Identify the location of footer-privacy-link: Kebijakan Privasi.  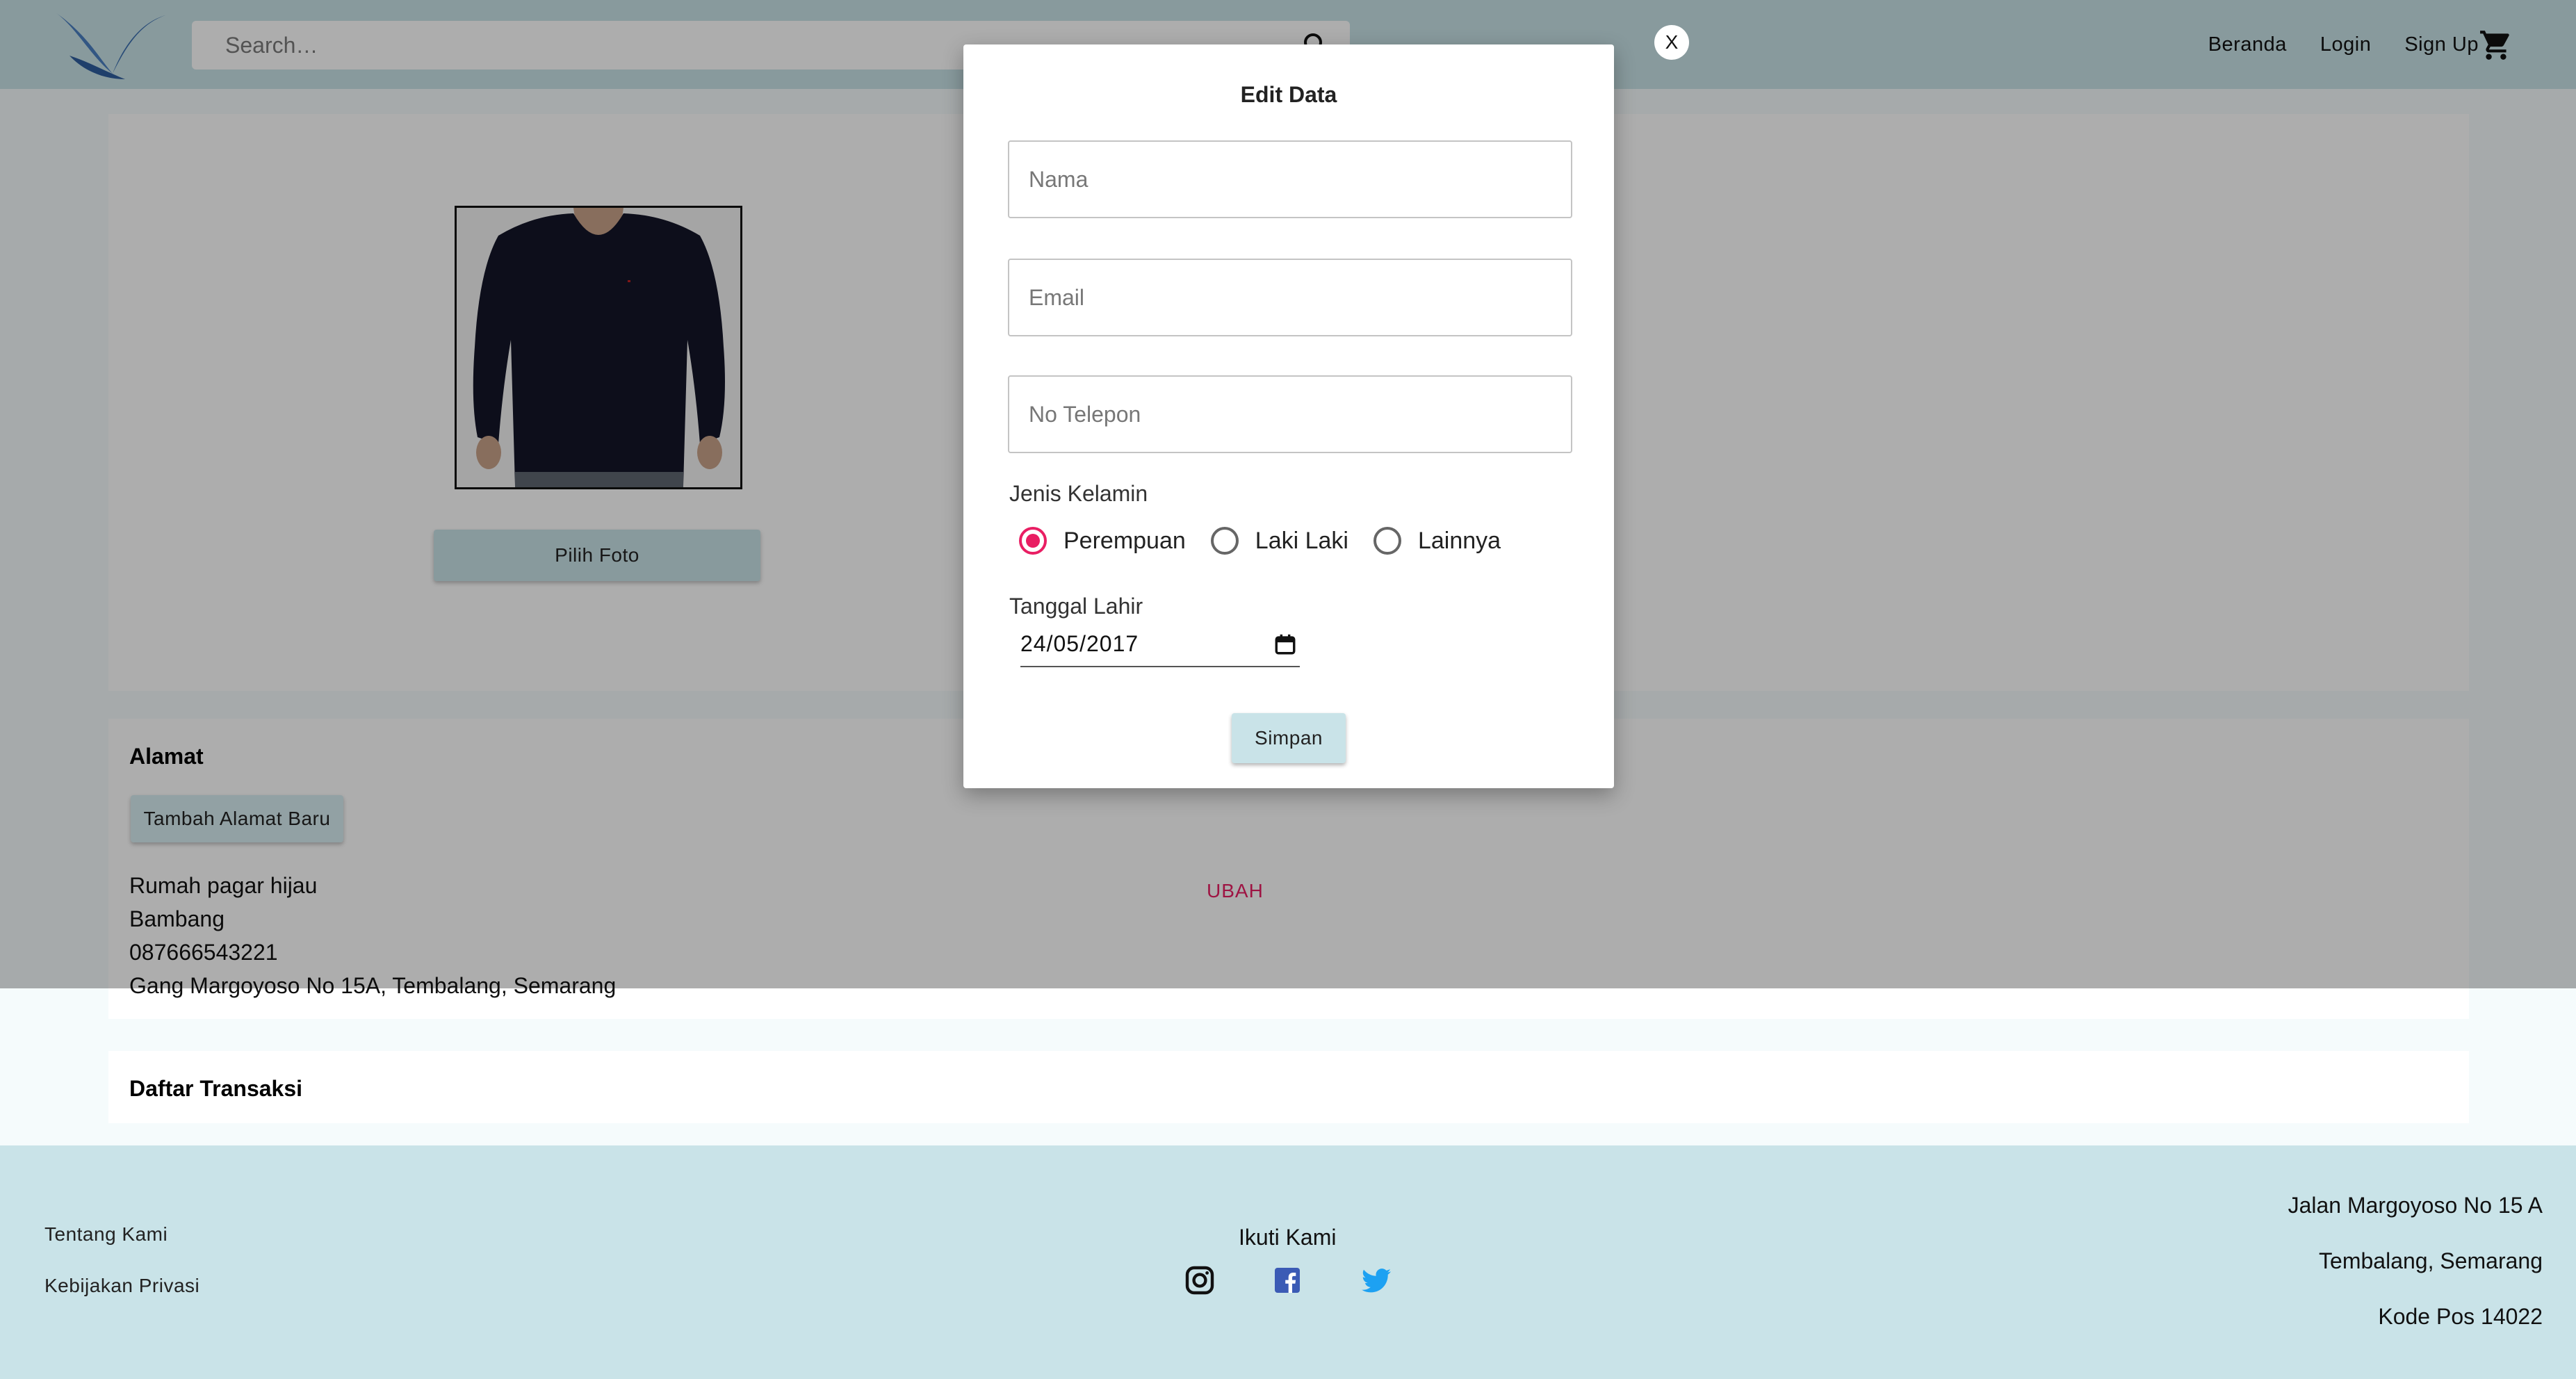
(121, 1286).